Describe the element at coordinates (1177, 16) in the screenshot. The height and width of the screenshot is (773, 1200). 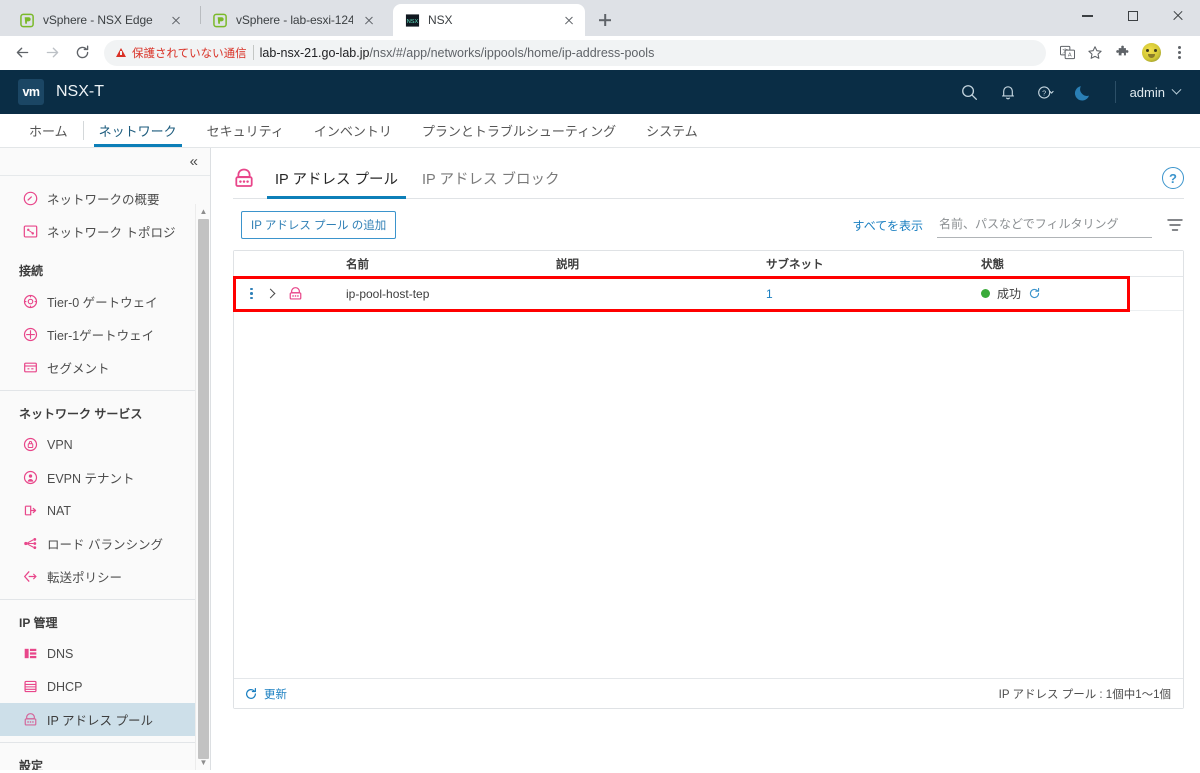
I see `close-window-button` at that location.